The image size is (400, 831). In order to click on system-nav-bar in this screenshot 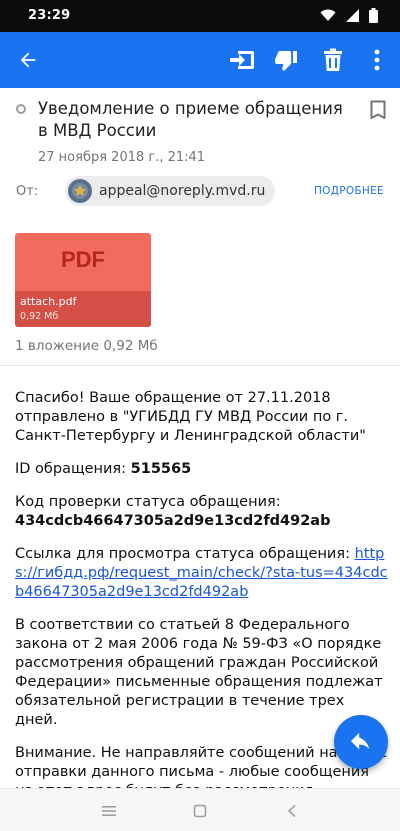, I will do `click(200, 809)`.